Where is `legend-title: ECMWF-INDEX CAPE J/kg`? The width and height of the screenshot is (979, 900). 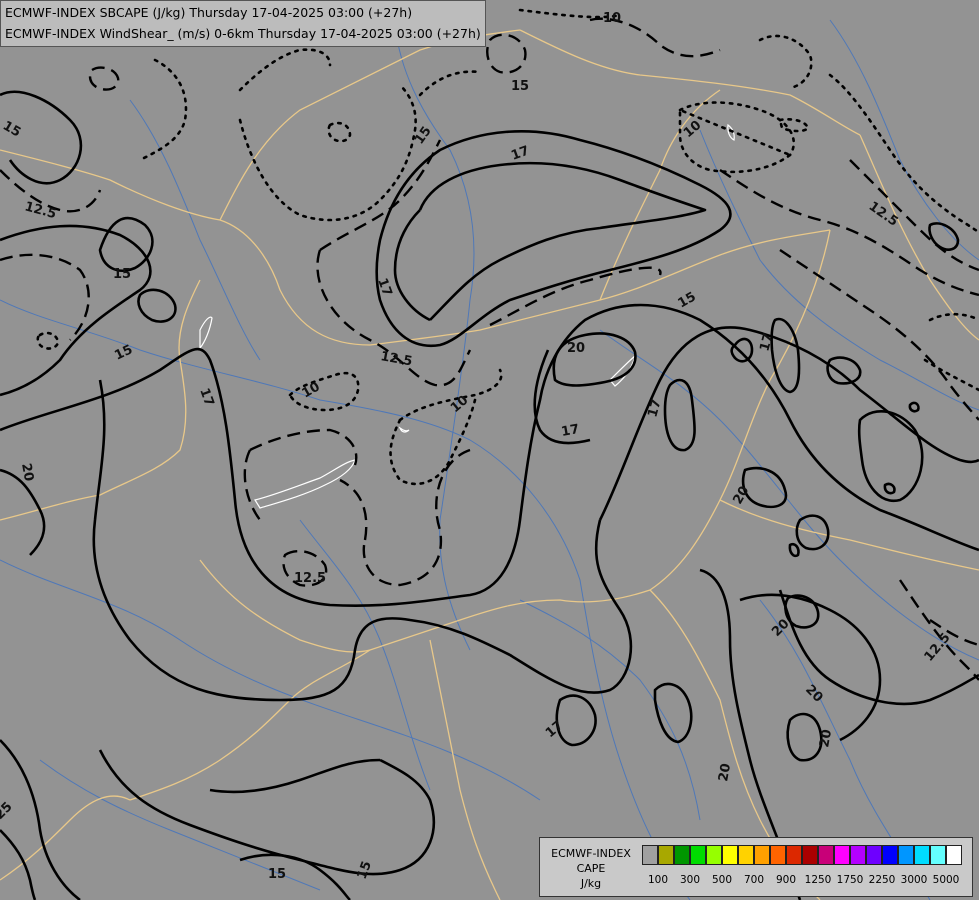
legend-title: ECMWF-INDEX CAPE J/kg is located at coordinates (591, 868).